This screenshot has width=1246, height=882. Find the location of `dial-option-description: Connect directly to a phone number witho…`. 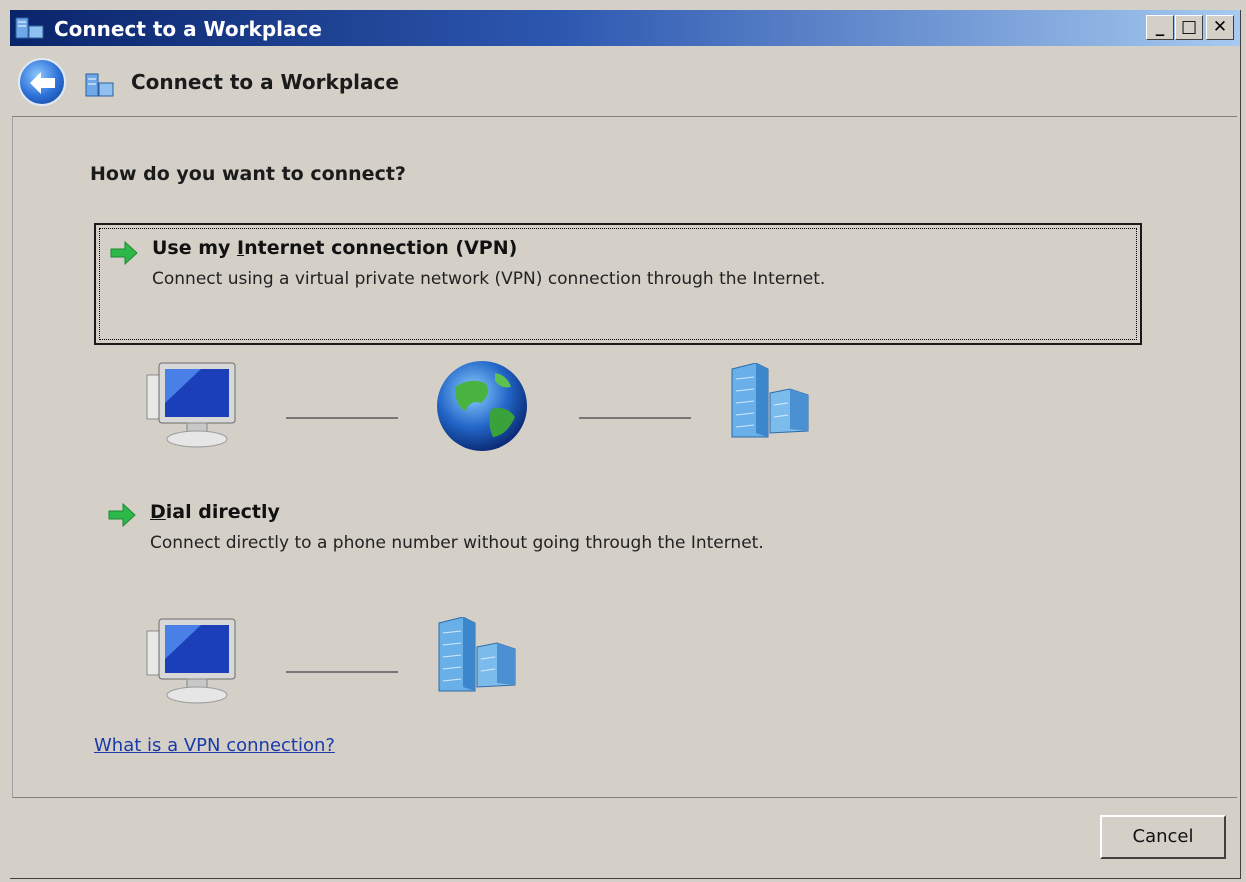

dial-option-description: Connect directly to a phone number witho… is located at coordinates (457, 543).